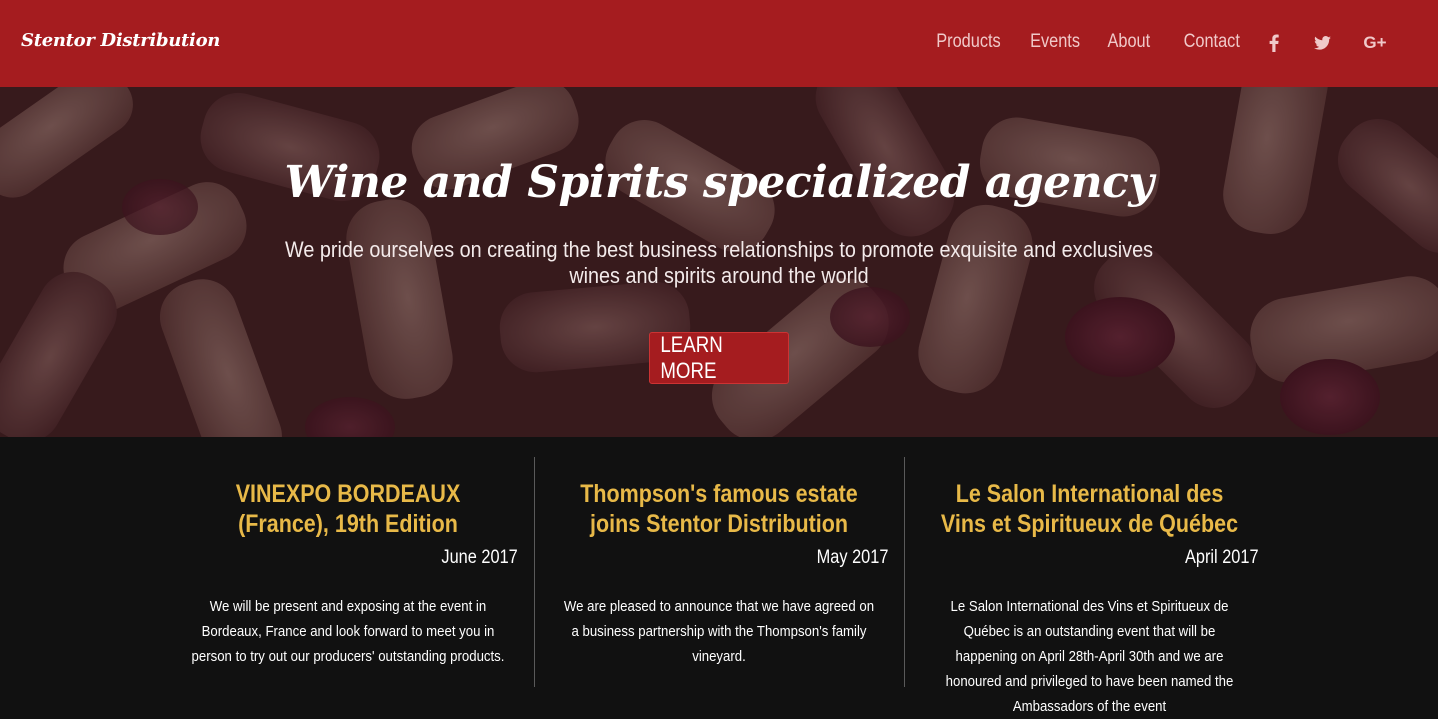  What do you see at coordinates (348, 509) in the screenshot?
I see `news-title: VINEXPO BORDEAUX (France), 19th Edition` at bounding box center [348, 509].